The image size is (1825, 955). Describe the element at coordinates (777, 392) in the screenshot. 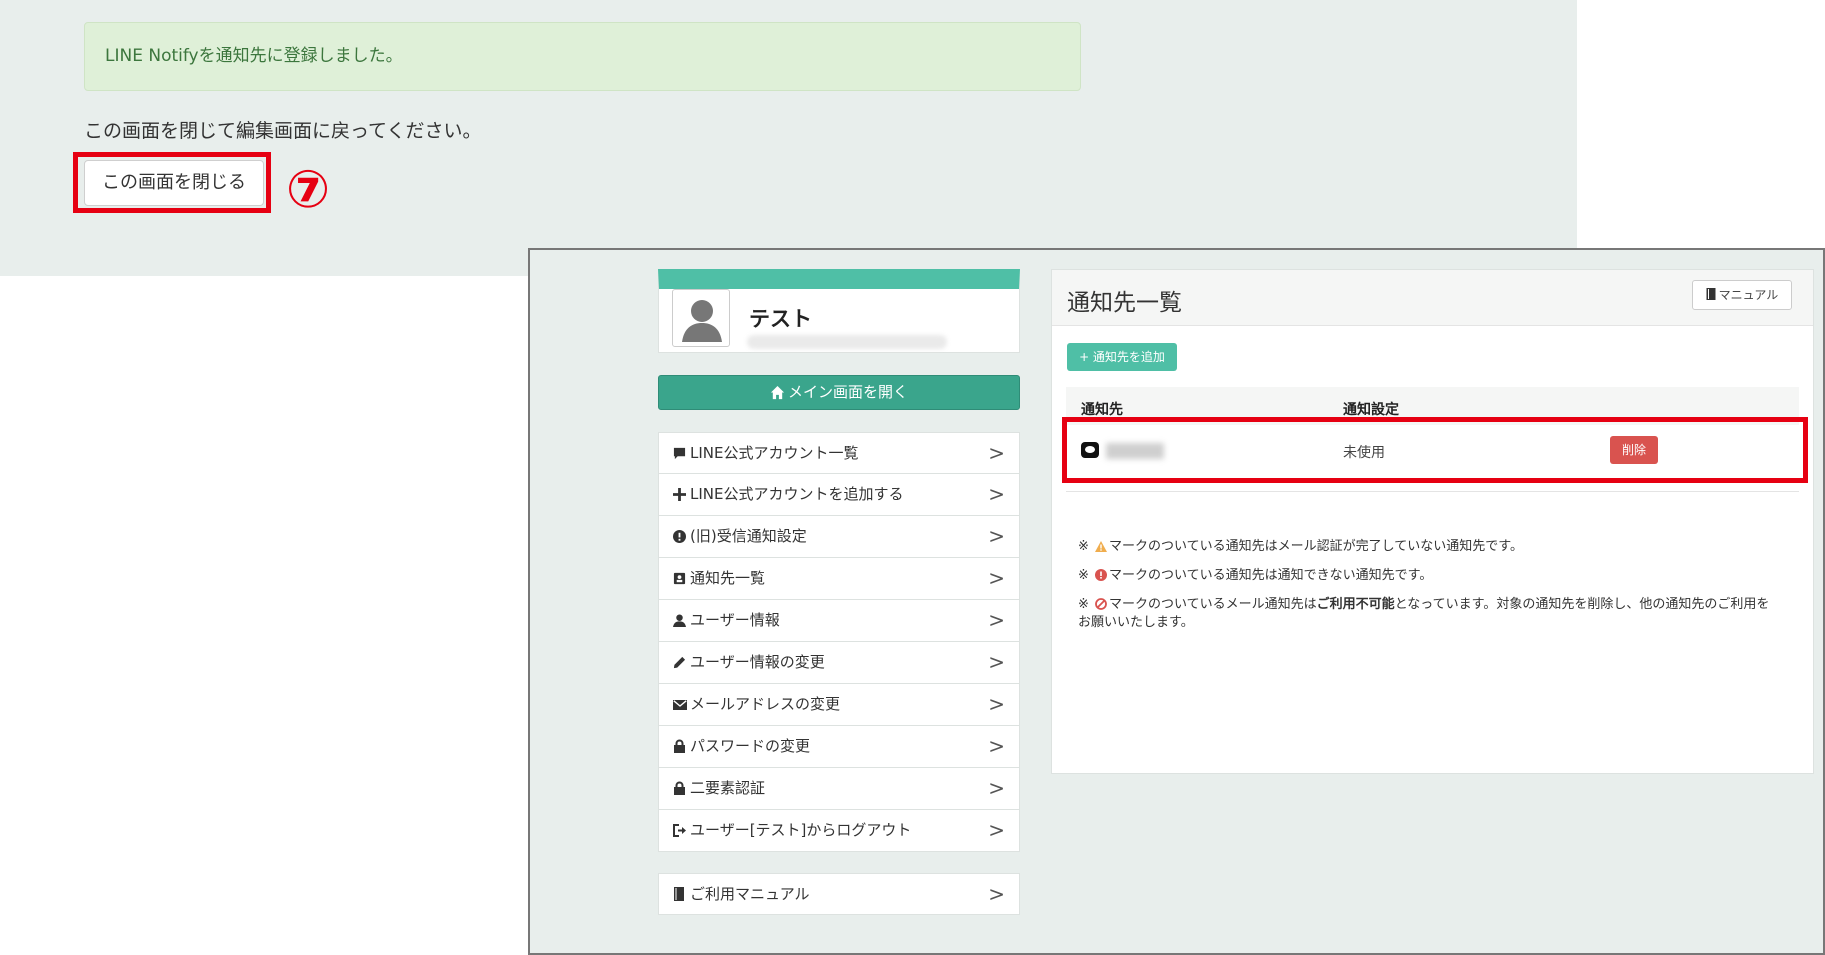

I see `home-icon` at that location.